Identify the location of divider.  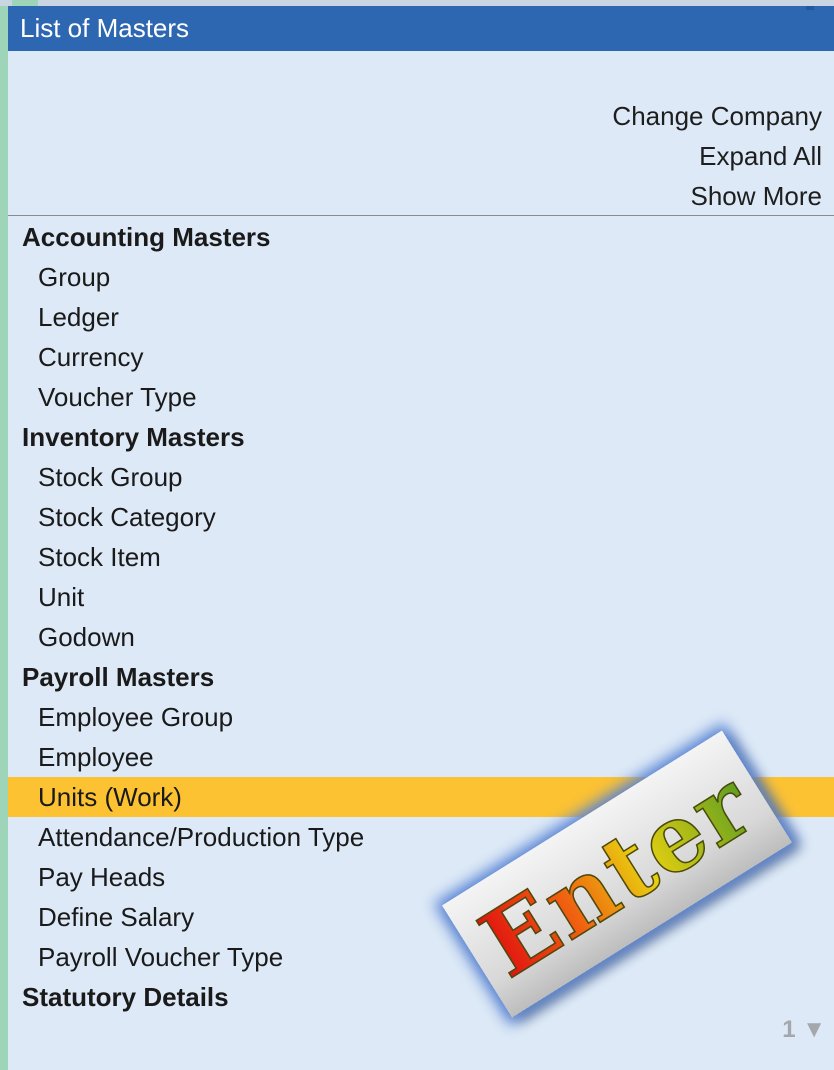
(421, 215).